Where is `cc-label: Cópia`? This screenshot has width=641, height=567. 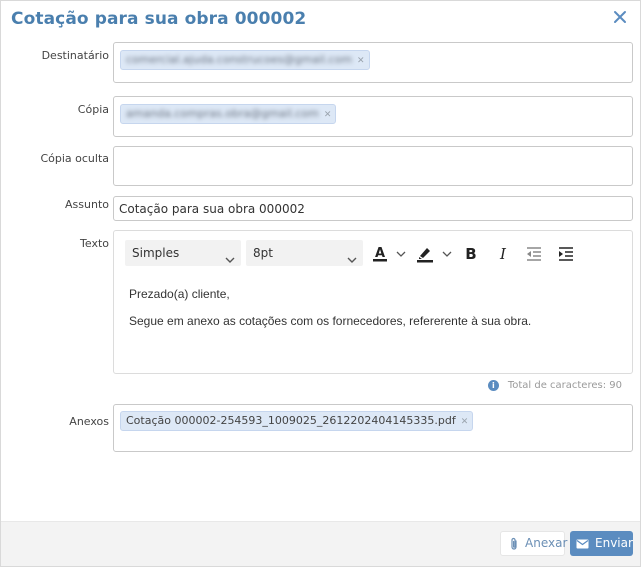 cc-label: Cópia is located at coordinates (93, 109).